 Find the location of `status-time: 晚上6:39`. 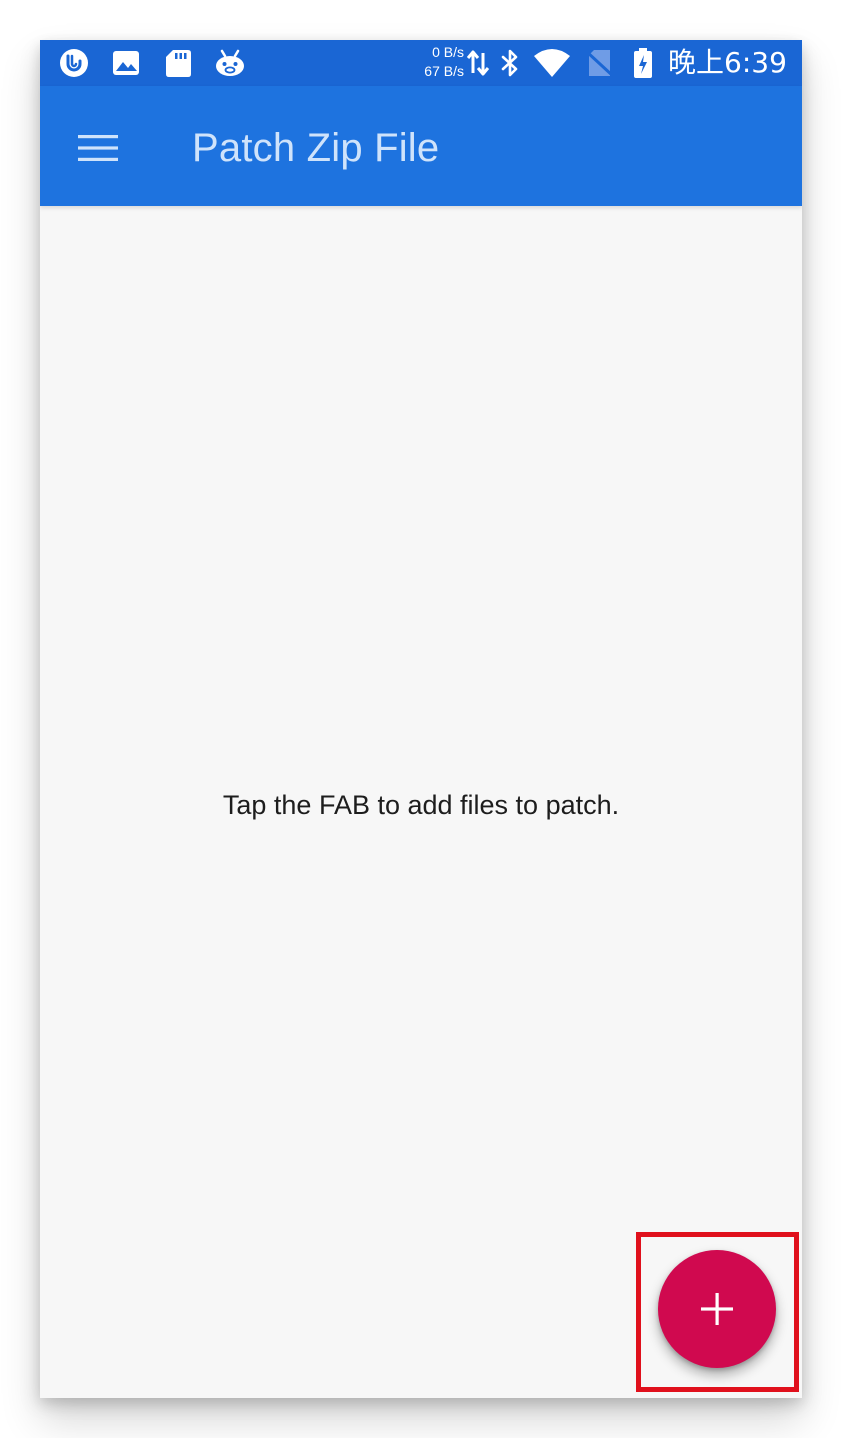

status-time: 晚上6:39 is located at coordinates (727, 62).